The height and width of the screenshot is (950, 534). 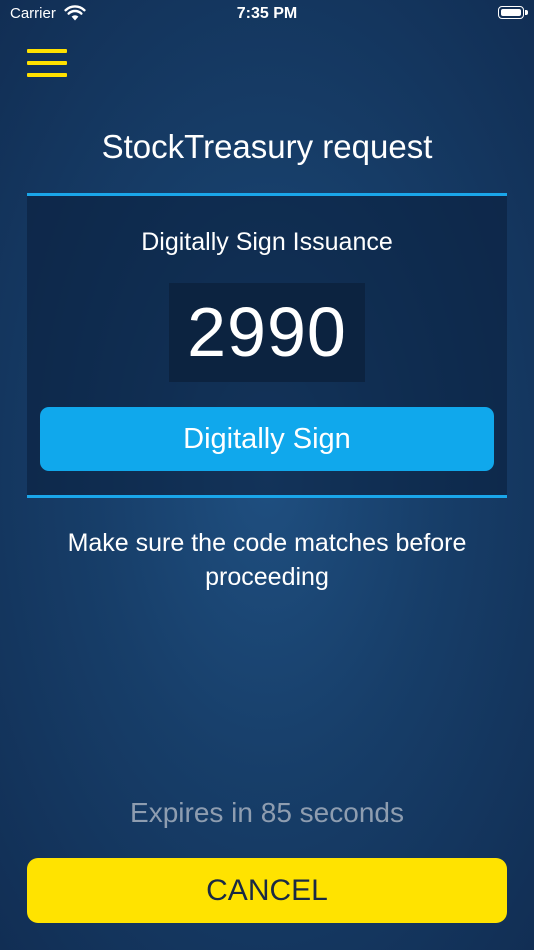 I want to click on panel-title: Digitally Sign Issuance, so click(x=267, y=242).